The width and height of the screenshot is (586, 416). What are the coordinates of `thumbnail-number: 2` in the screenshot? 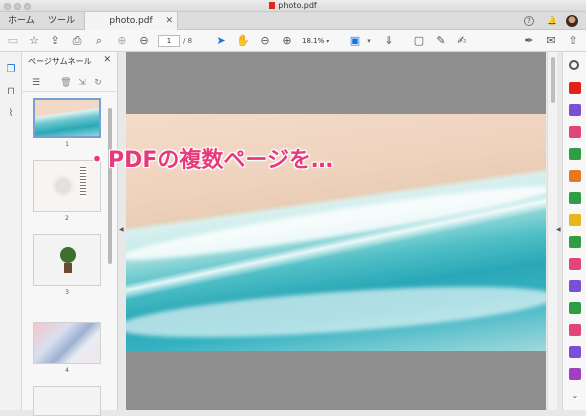 It's located at (67, 218).